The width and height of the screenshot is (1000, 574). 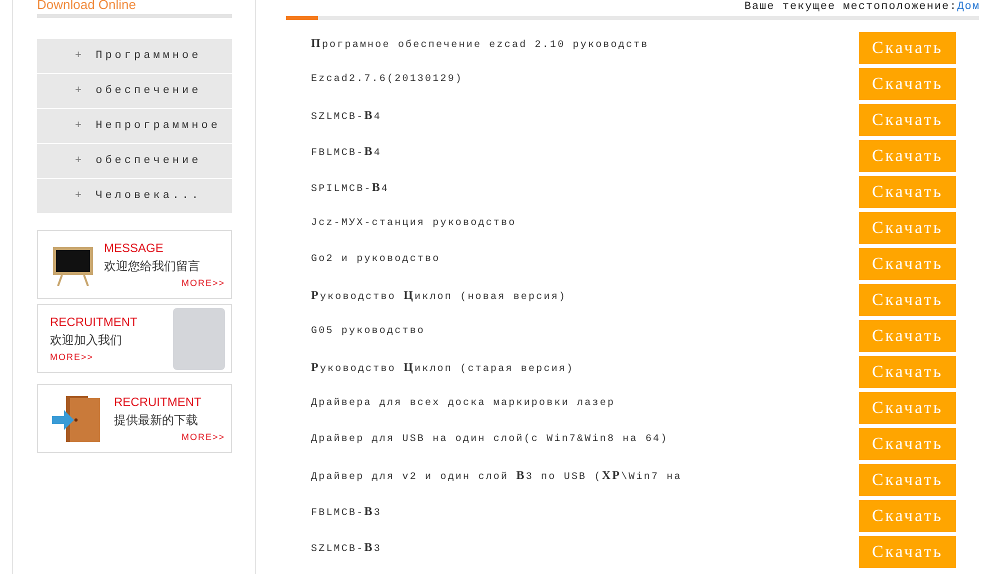 What do you see at coordinates (414, 223) in the screenshot?
I see `file-title: Jcz-МУХ-станция руководство` at bounding box center [414, 223].